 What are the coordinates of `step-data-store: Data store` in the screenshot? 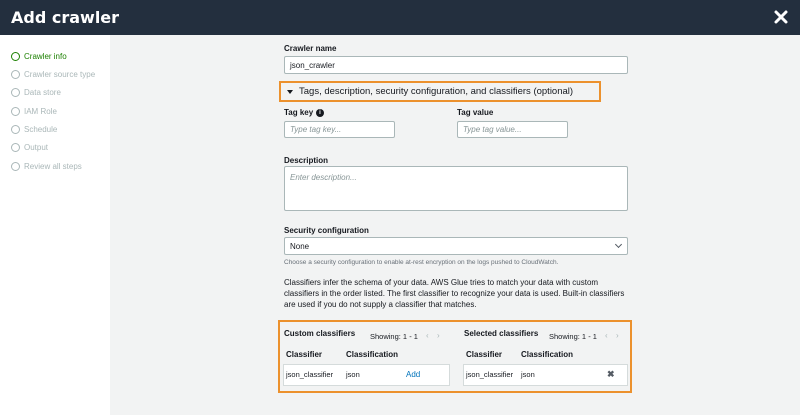 It's located at (36, 92).